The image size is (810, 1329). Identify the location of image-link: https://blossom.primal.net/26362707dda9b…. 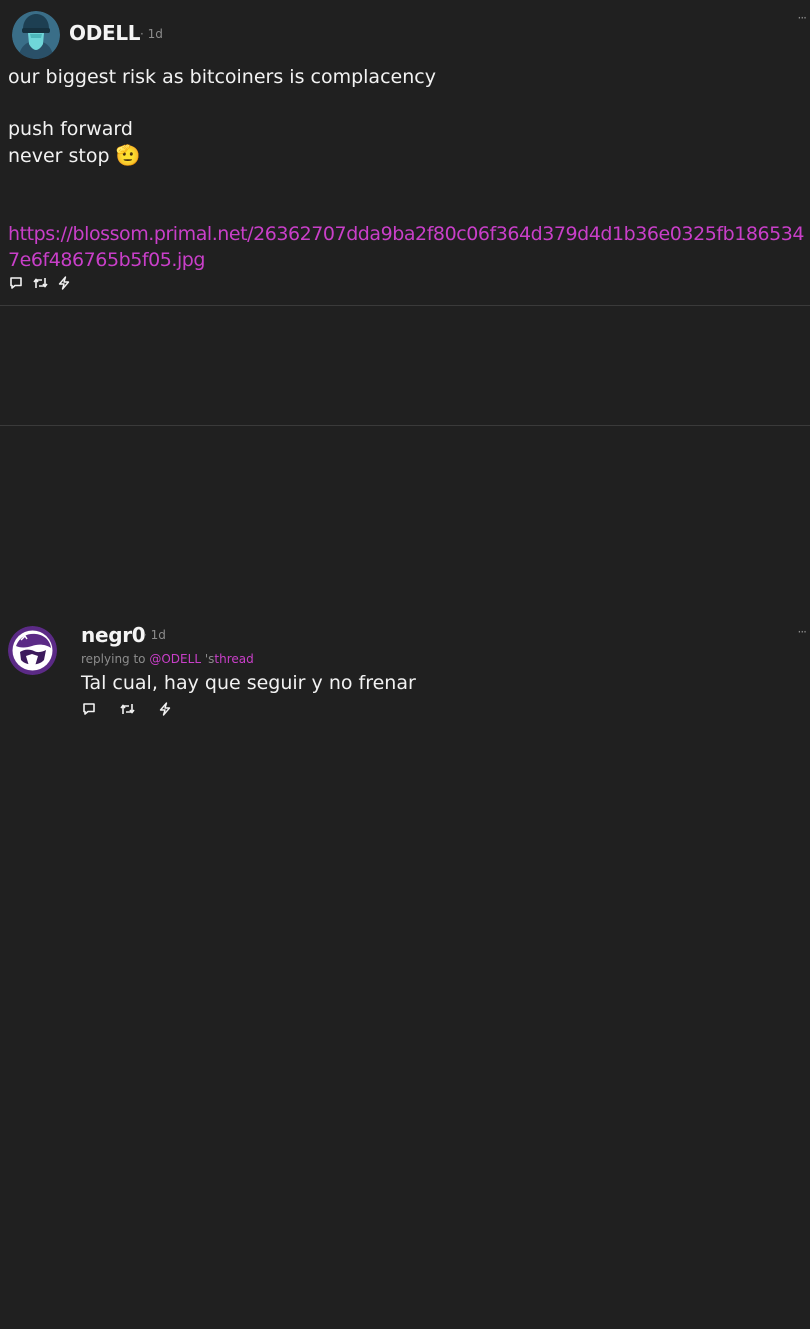
(407, 247).